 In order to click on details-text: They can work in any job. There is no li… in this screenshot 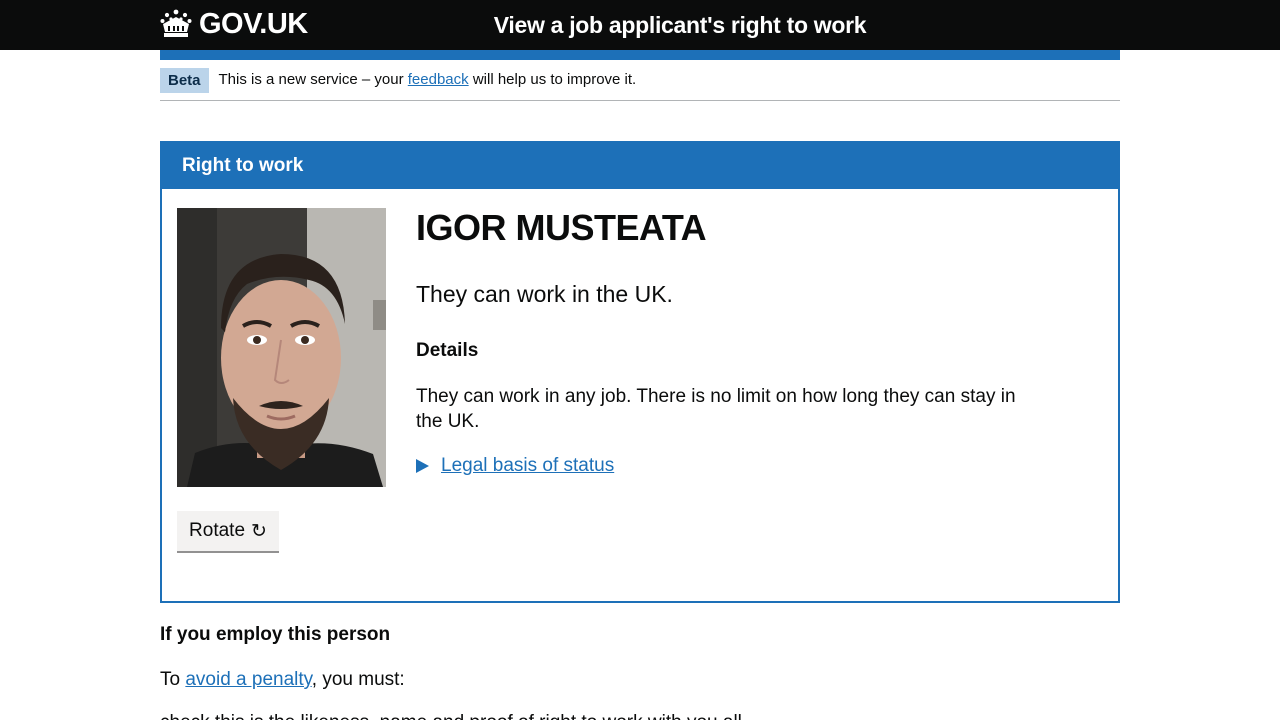, I will do `click(716, 409)`.